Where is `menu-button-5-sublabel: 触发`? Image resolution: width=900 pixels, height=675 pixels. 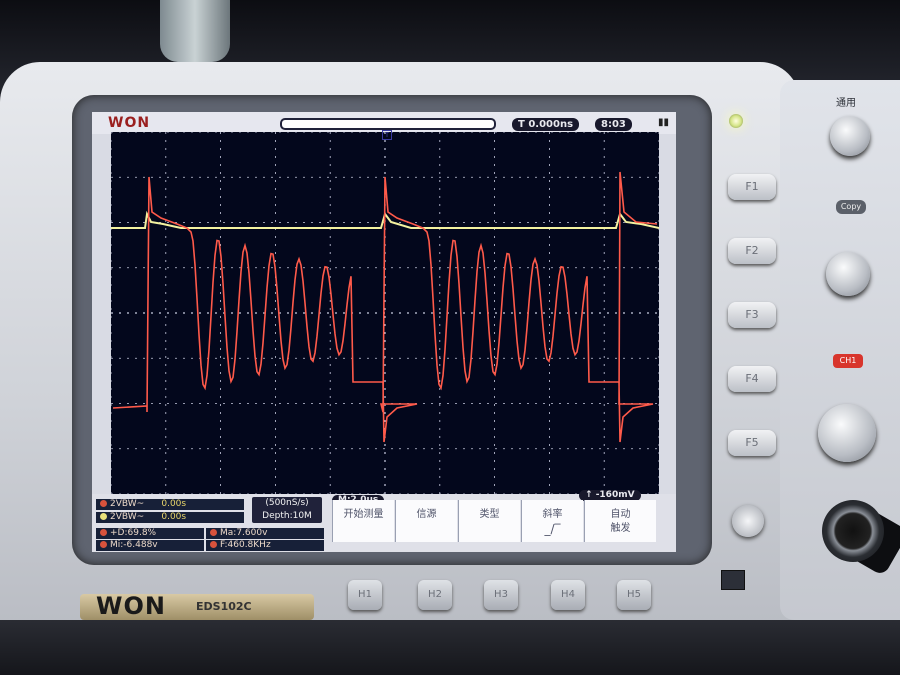 menu-button-5-sublabel: 触发 is located at coordinates (620, 528).